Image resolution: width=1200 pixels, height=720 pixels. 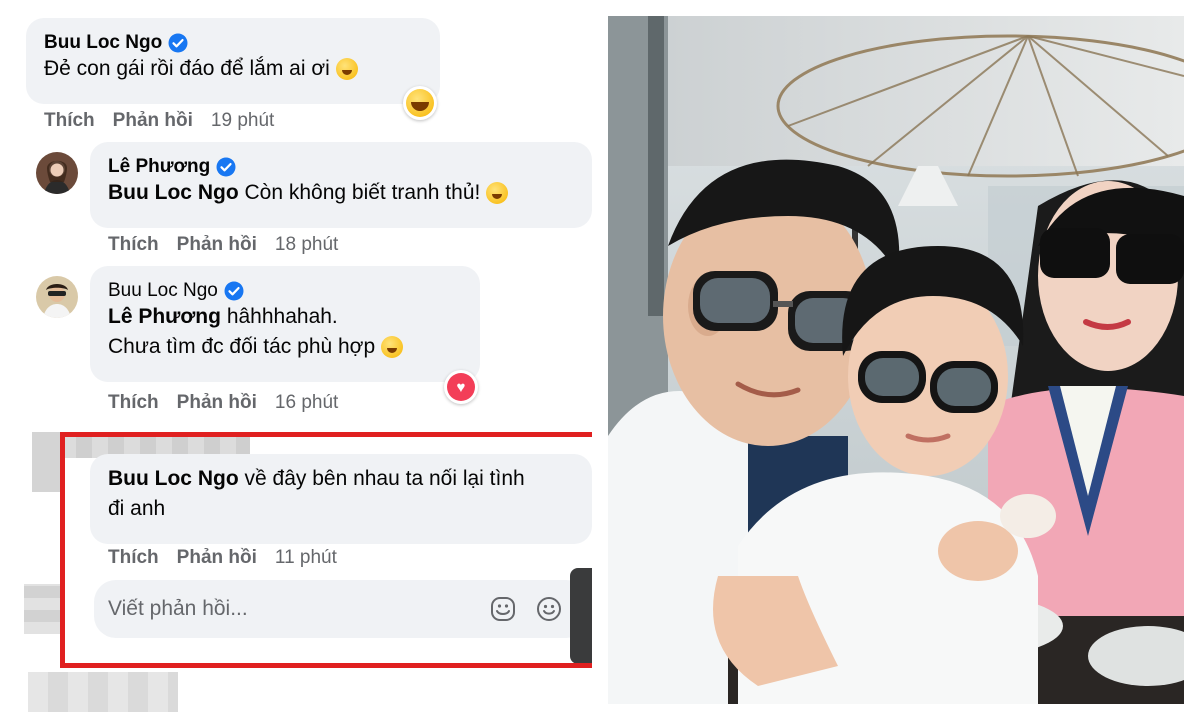 I want to click on mention-tag: Lê Phương, so click(x=164, y=316).